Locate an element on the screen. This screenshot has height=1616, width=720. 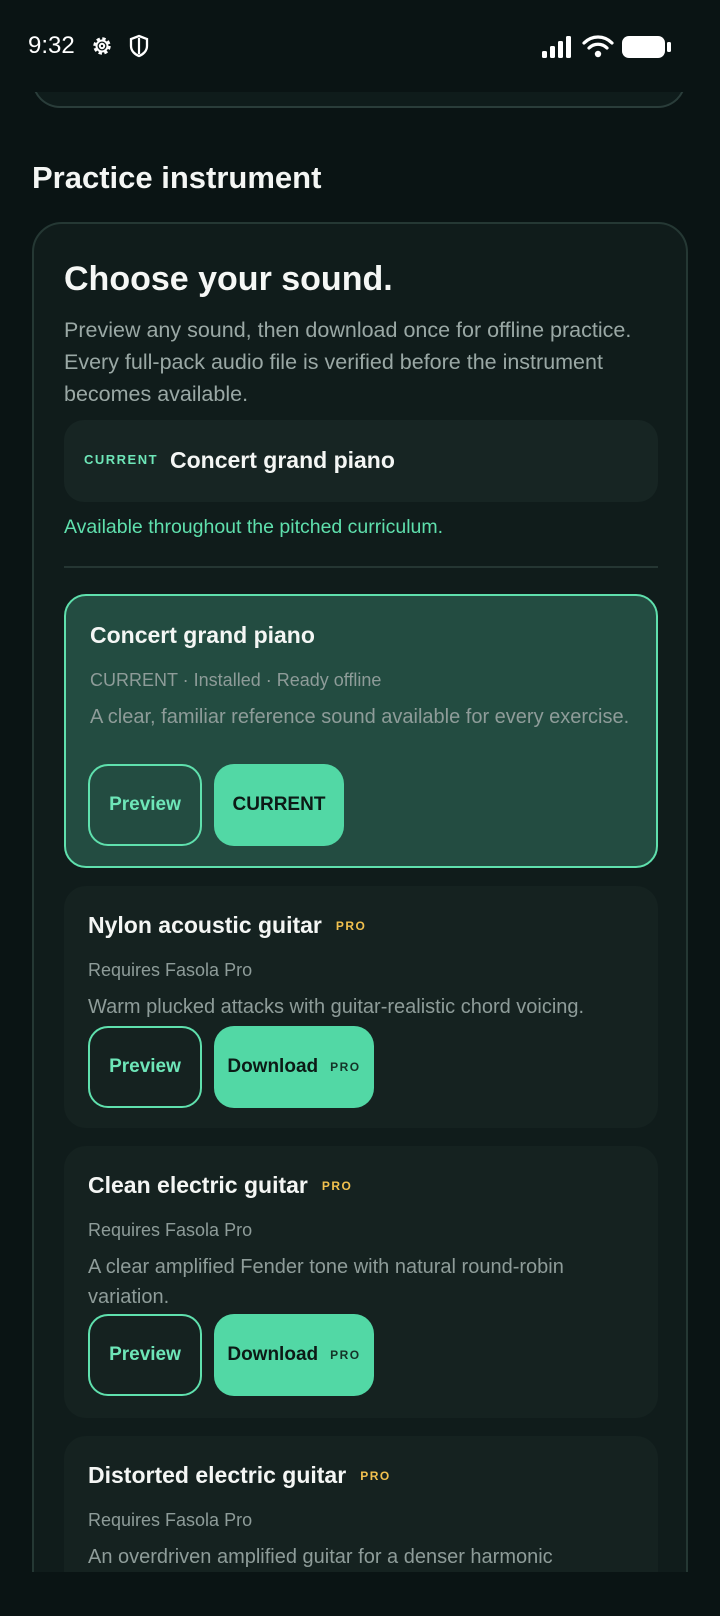
instrument-name: Clean electric guitar is located at coordinates (198, 1185).